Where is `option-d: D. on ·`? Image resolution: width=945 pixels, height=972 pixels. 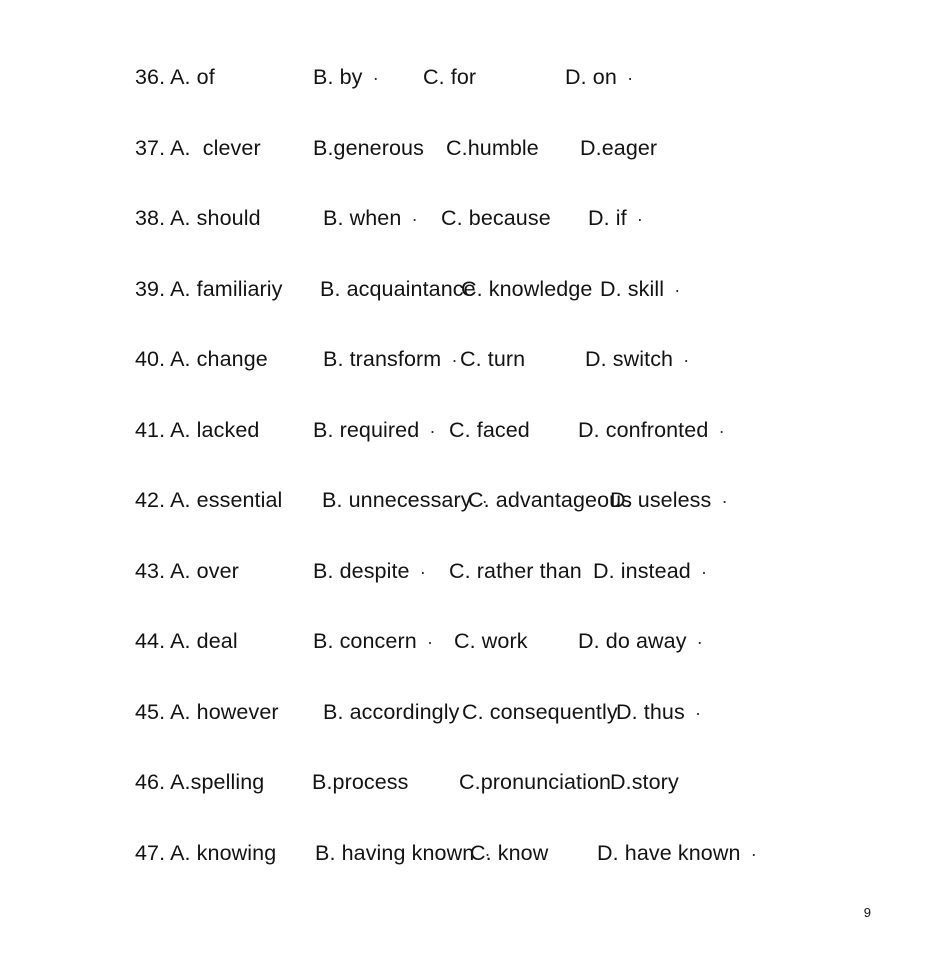 option-d: D. on · is located at coordinates (599, 77).